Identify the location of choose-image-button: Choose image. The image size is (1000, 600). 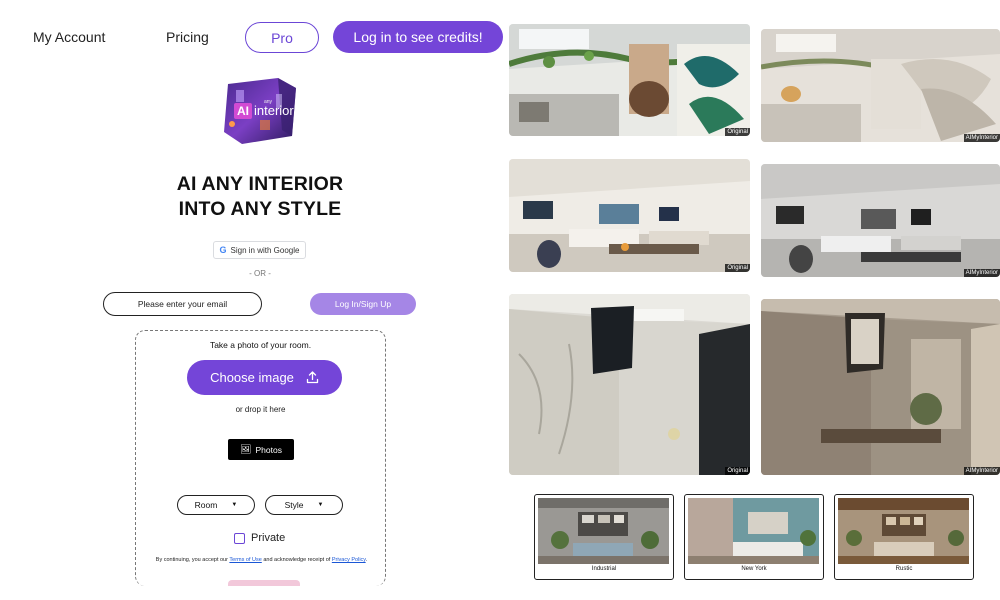
(264, 377).